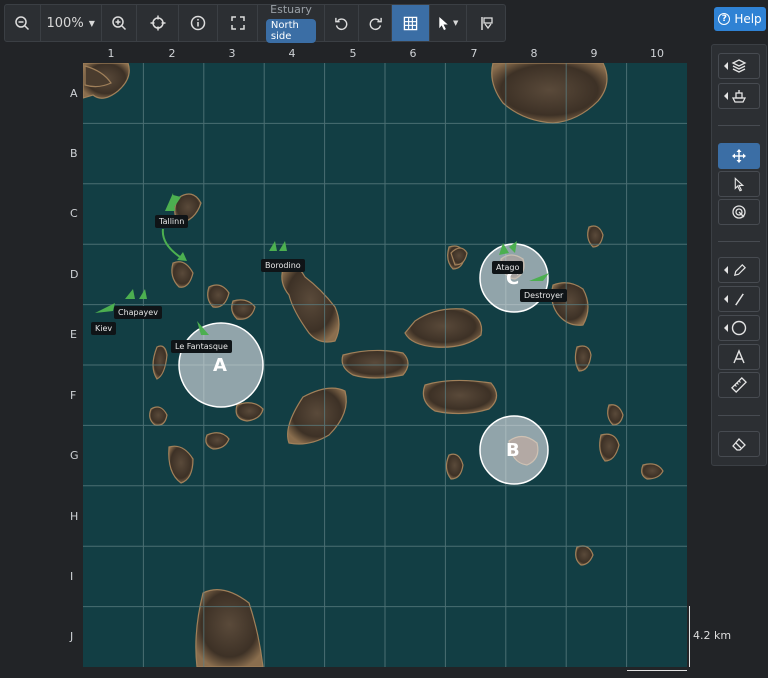  I want to click on layers-icon, so click(739, 66).